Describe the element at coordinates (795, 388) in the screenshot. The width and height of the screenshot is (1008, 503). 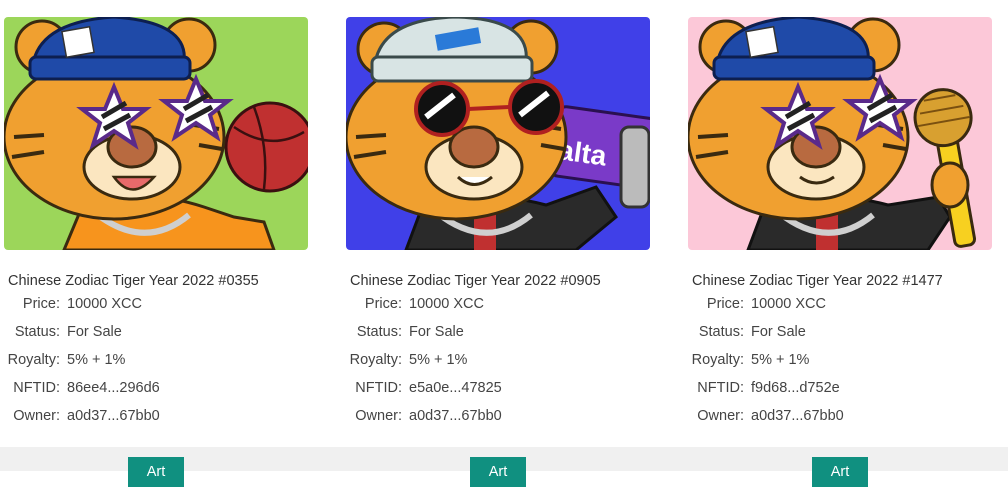
I see `nftid-value: f9d68...d752e` at that location.